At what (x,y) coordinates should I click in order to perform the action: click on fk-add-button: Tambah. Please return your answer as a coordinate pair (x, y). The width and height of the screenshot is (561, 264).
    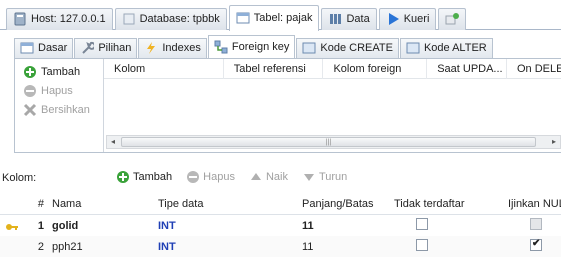
    Looking at the image, I should click on (63, 71).